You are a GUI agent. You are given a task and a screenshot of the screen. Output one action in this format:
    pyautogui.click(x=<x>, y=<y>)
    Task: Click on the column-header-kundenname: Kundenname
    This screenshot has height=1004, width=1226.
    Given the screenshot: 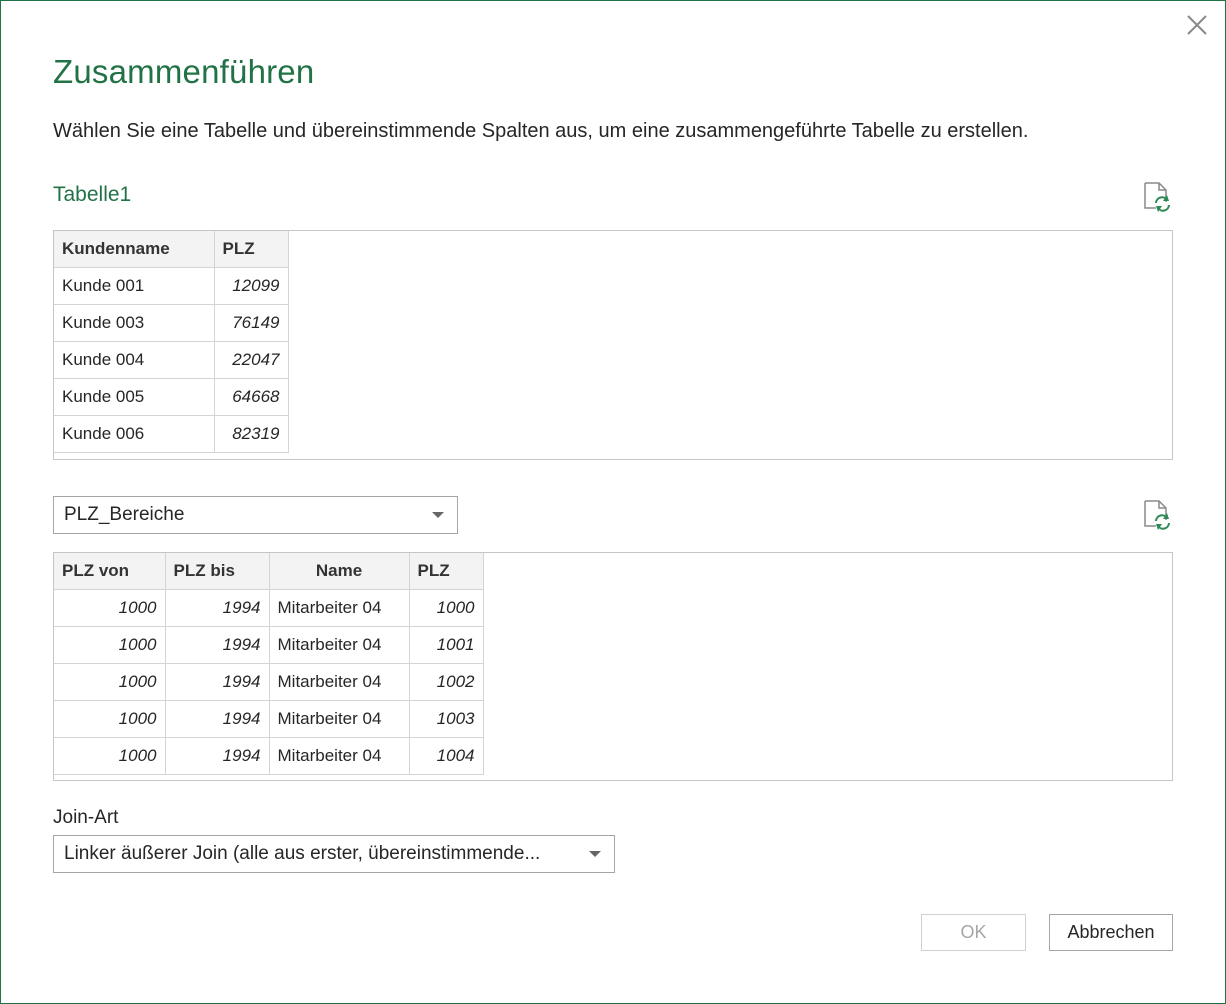 What is the action you would take?
    pyautogui.click(x=134, y=249)
    